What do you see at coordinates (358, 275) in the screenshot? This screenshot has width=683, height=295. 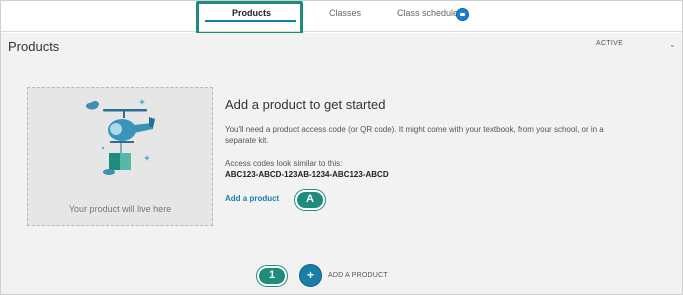 I see `add-product-button-label: ADD A PRODUCT` at bounding box center [358, 275].